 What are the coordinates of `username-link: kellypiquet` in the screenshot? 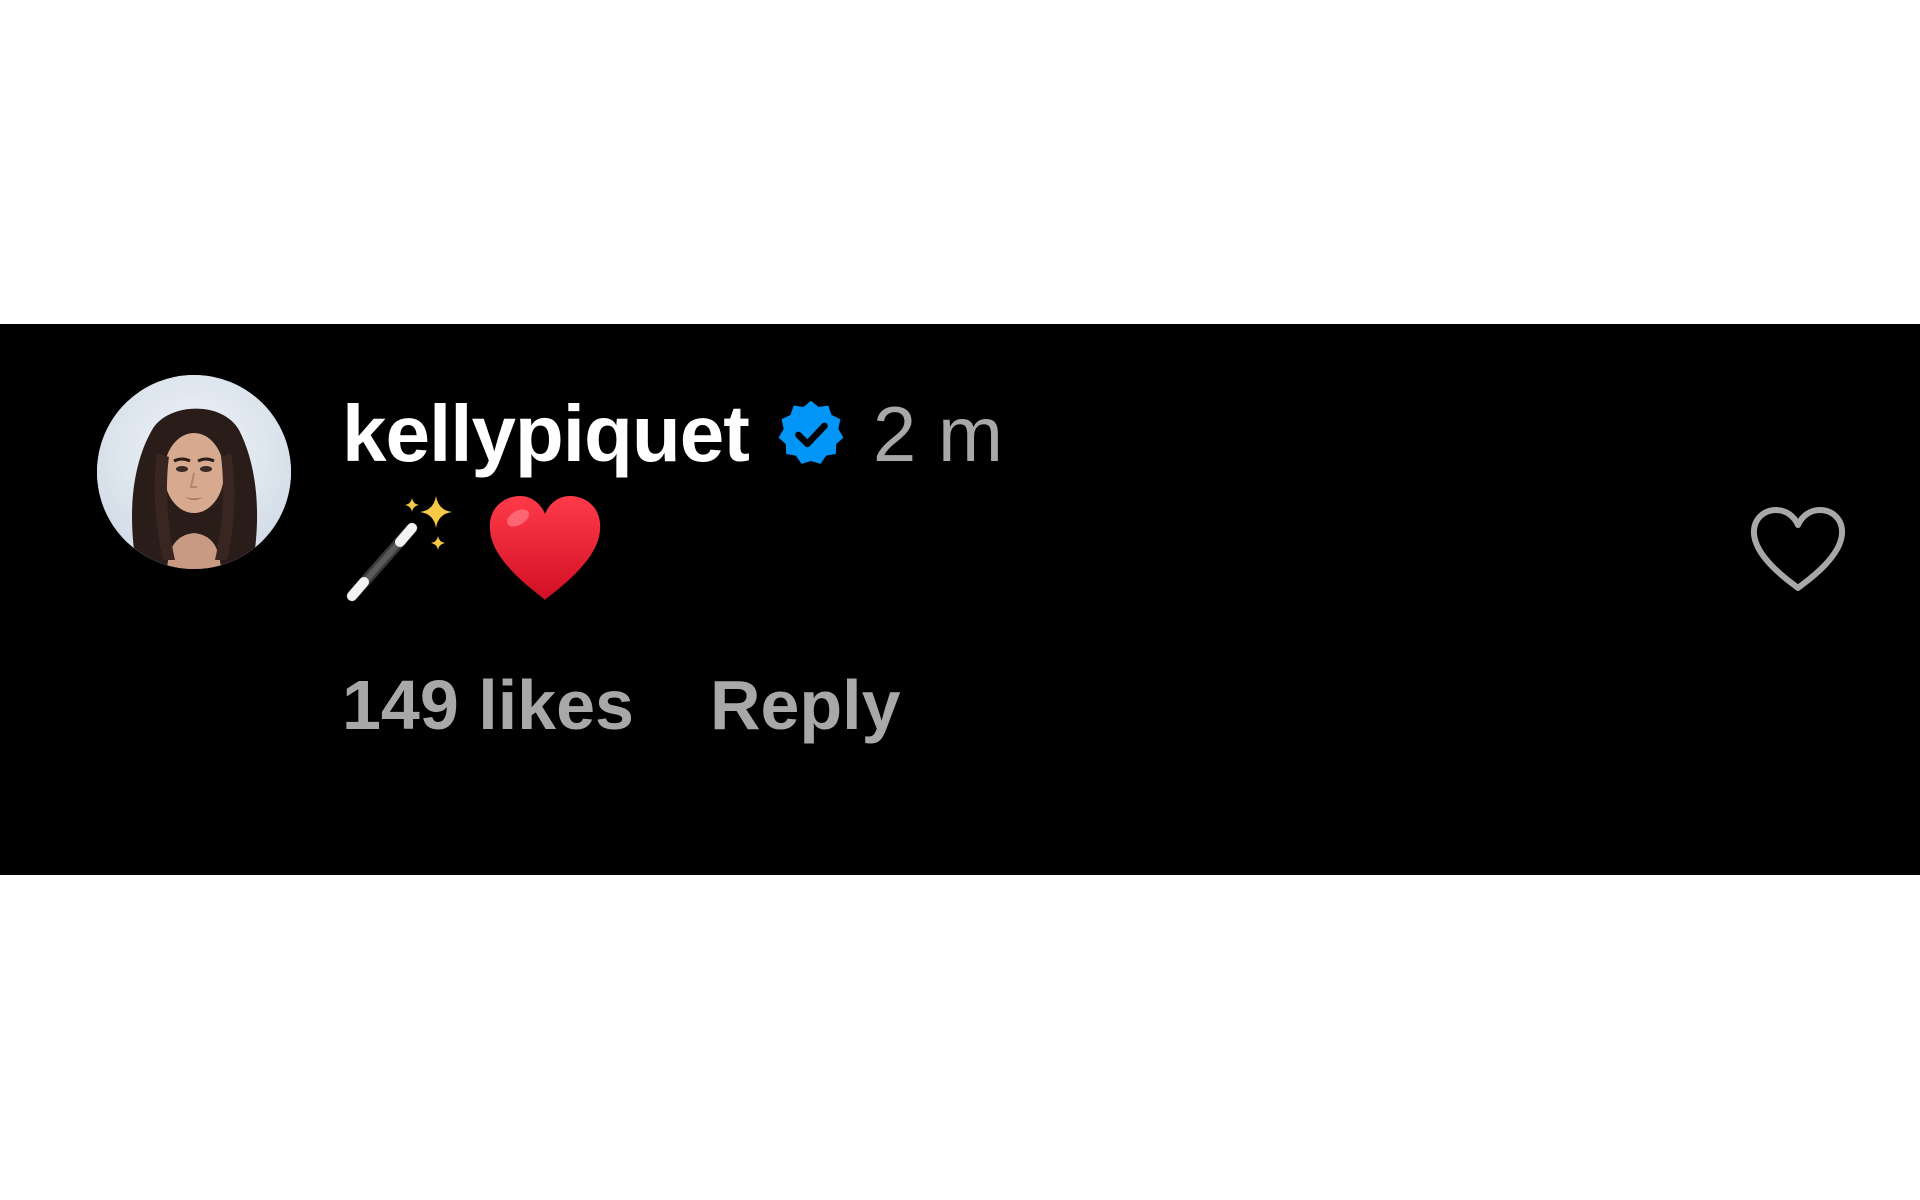 It's located at (546, 434).